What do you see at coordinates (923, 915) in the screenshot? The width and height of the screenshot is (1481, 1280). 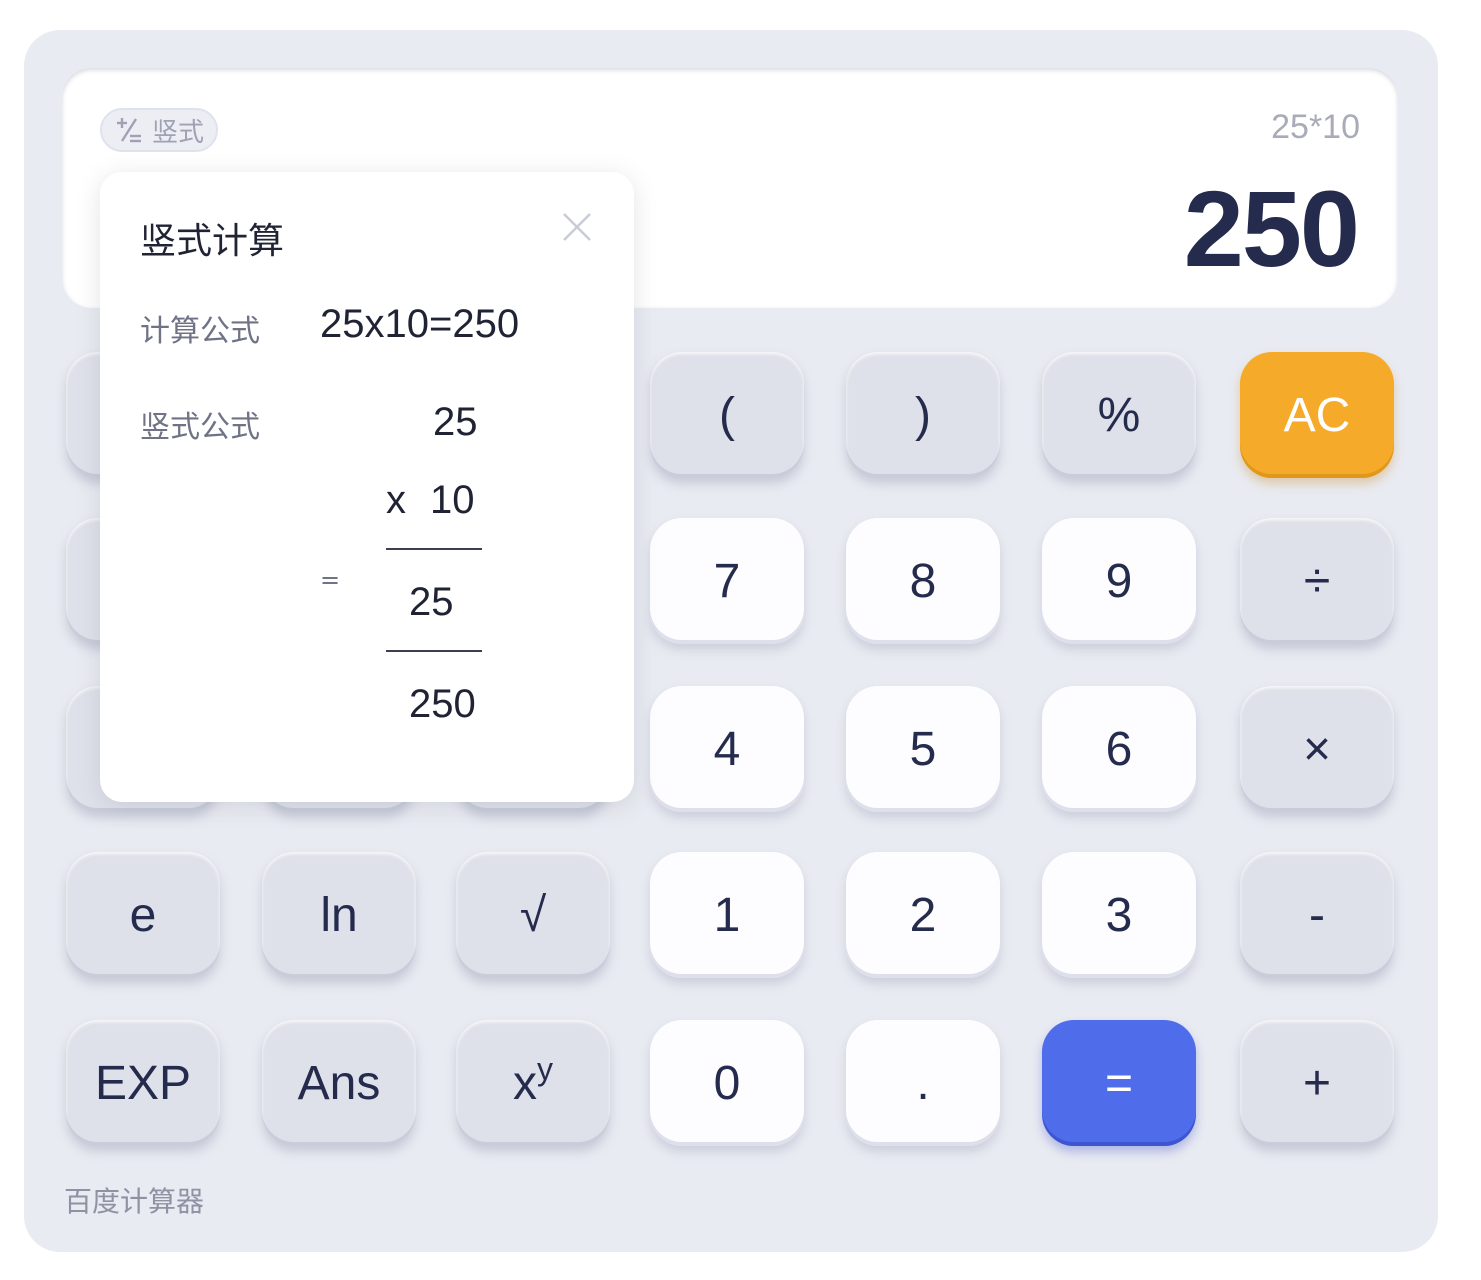 I see `key-2: 2` at bounding box center [923, 915].